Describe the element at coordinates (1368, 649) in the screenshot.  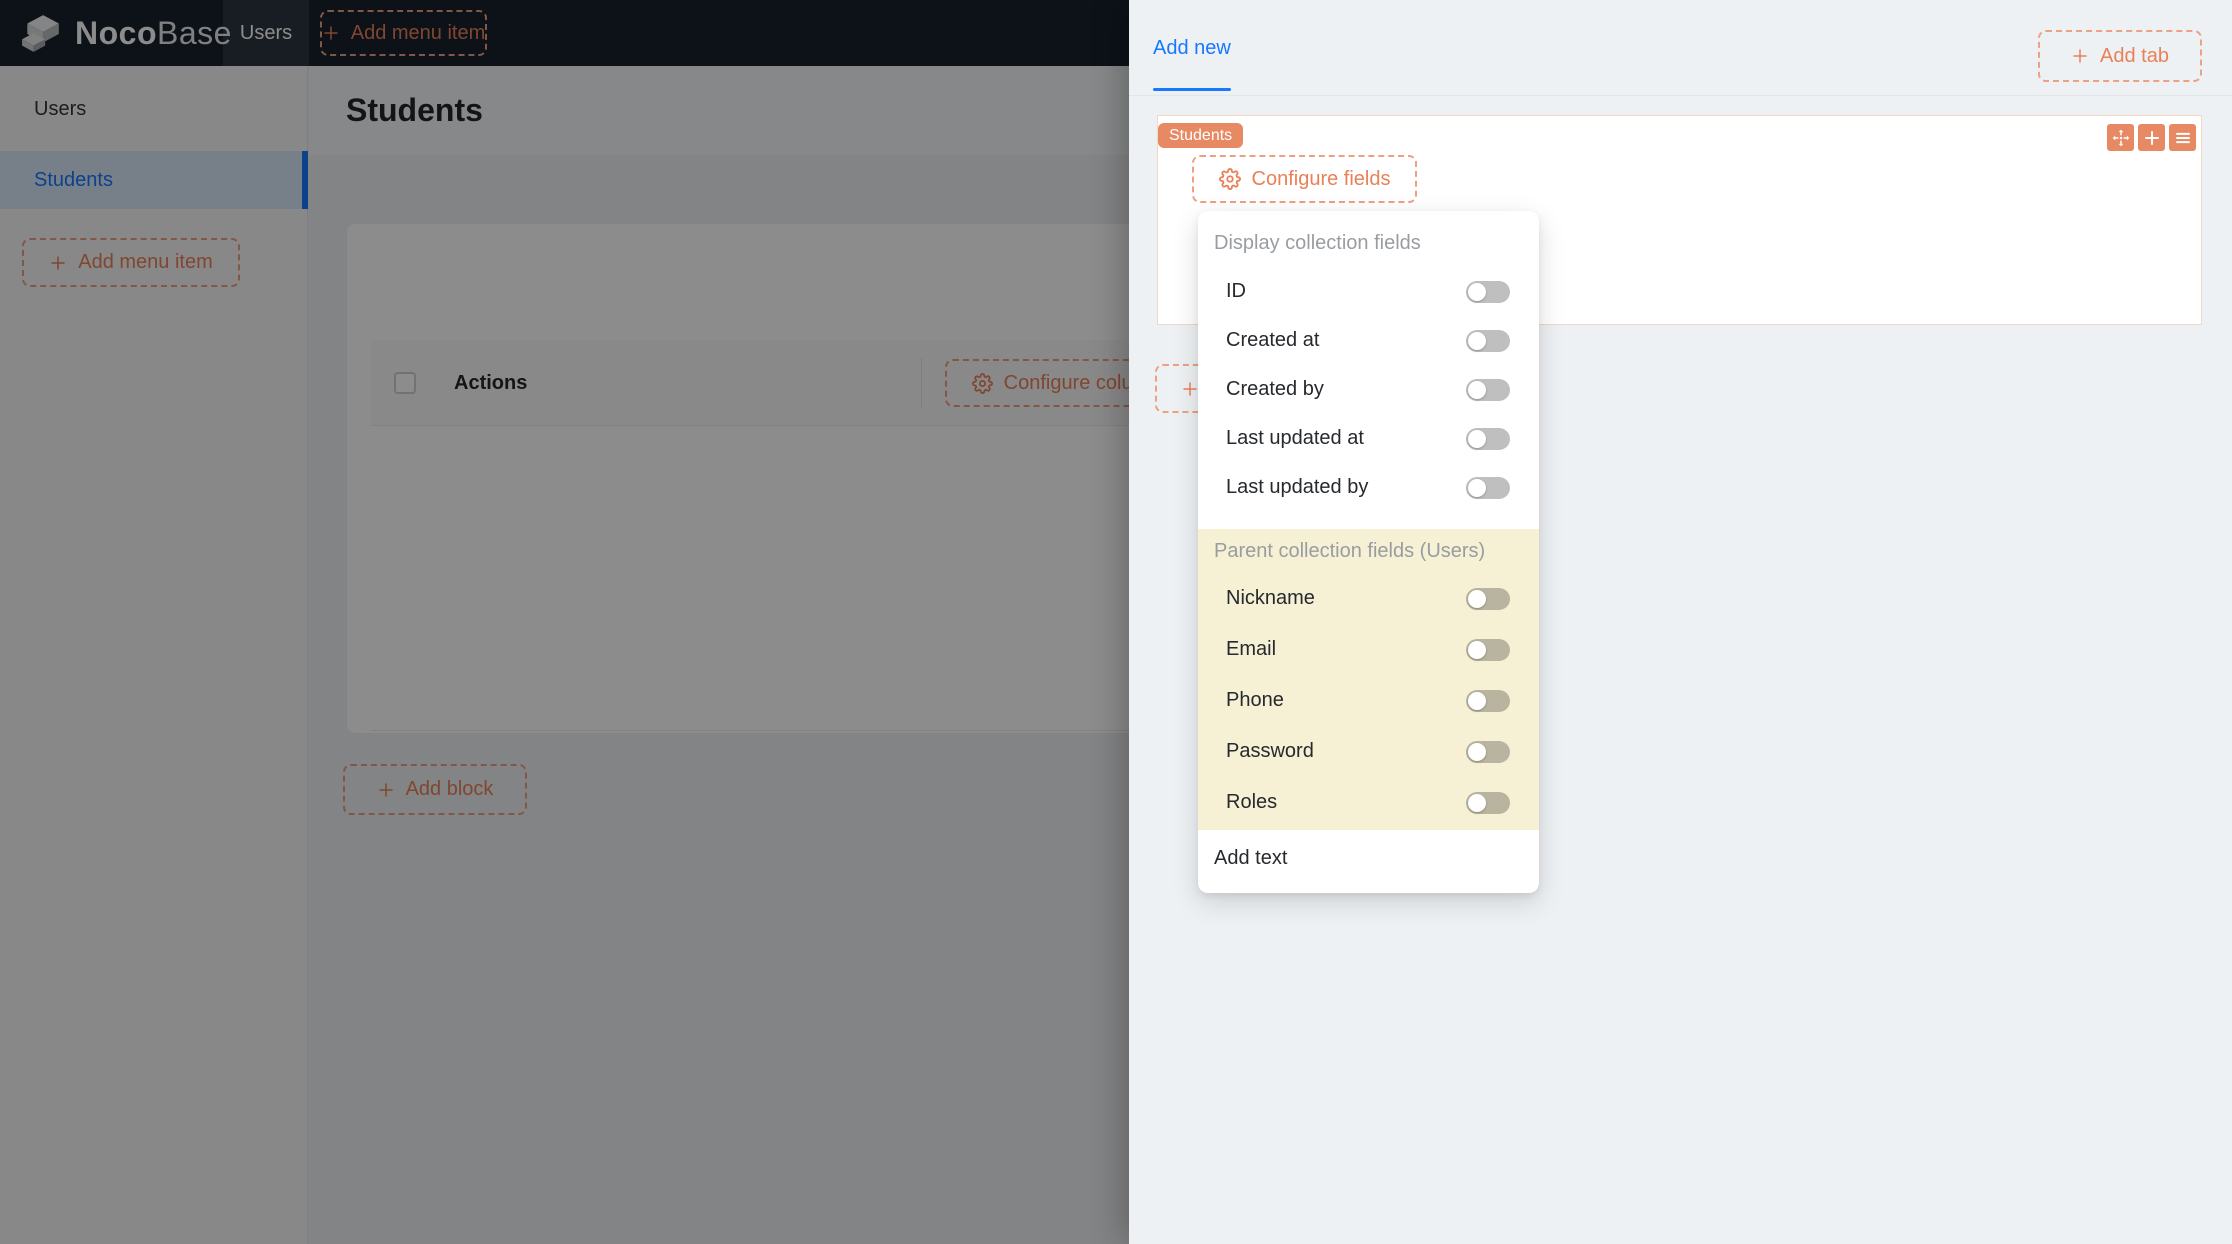
I see `field-toggle-row: Email` at that location.